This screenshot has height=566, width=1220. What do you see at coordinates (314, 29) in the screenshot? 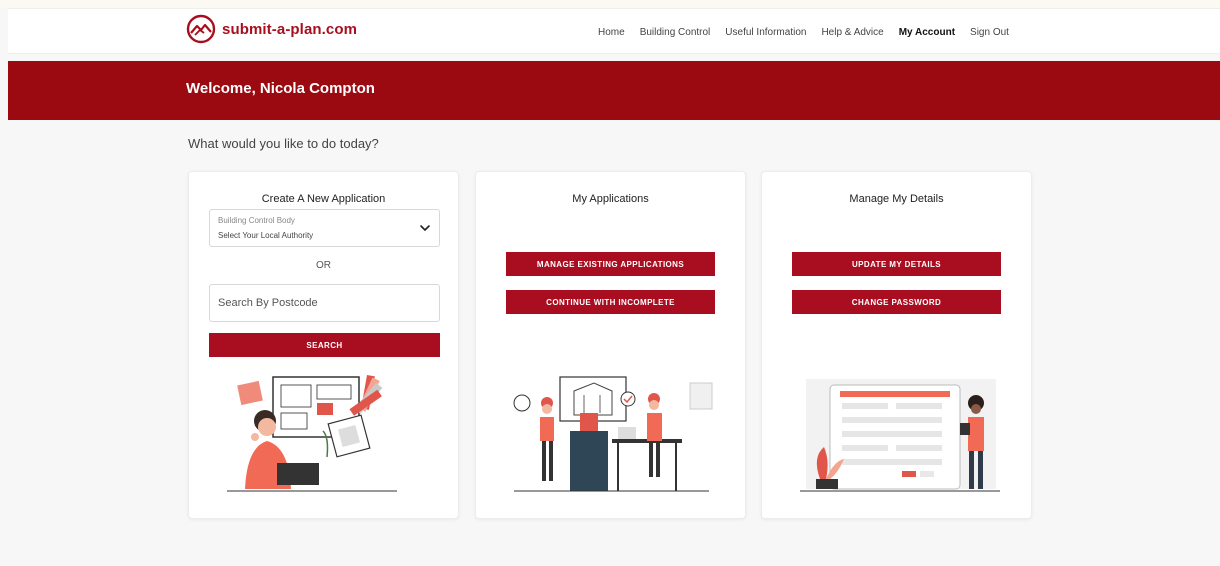
I see `logo-text-part2: -a-plan.com` at bounding box center [314, 29].